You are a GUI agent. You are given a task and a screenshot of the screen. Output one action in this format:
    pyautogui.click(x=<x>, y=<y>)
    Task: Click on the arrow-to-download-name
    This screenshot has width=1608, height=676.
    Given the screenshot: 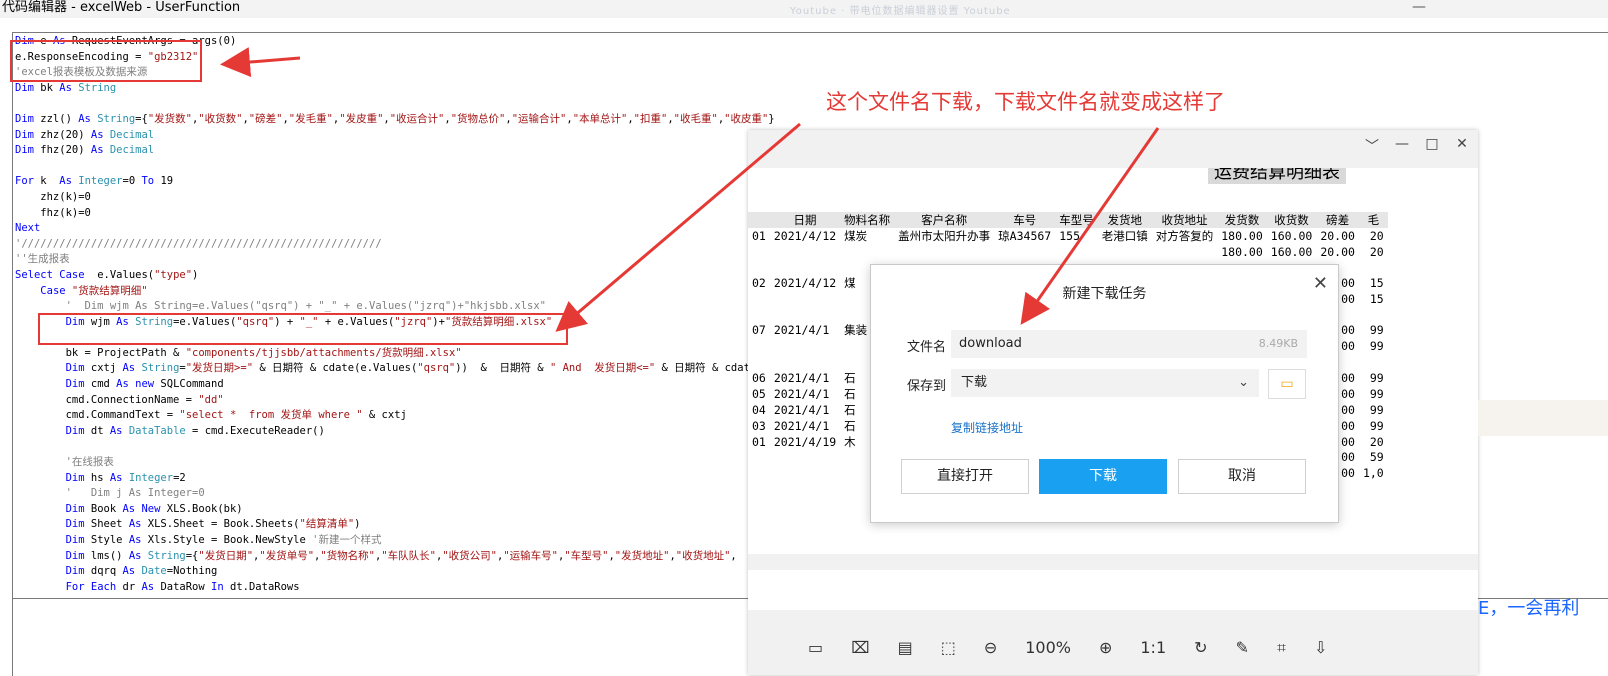 What is the action you would take?
    pyautogui.click(x=1090, y=226)
    